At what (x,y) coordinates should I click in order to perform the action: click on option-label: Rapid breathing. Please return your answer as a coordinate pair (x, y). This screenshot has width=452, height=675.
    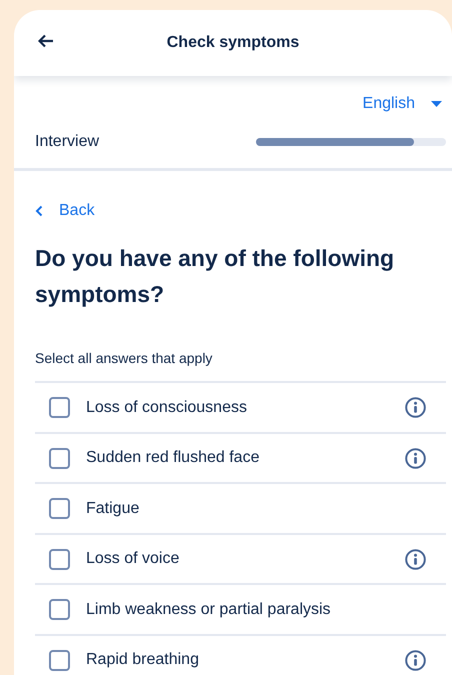
    Looking at the image, I should click on (143, 660).